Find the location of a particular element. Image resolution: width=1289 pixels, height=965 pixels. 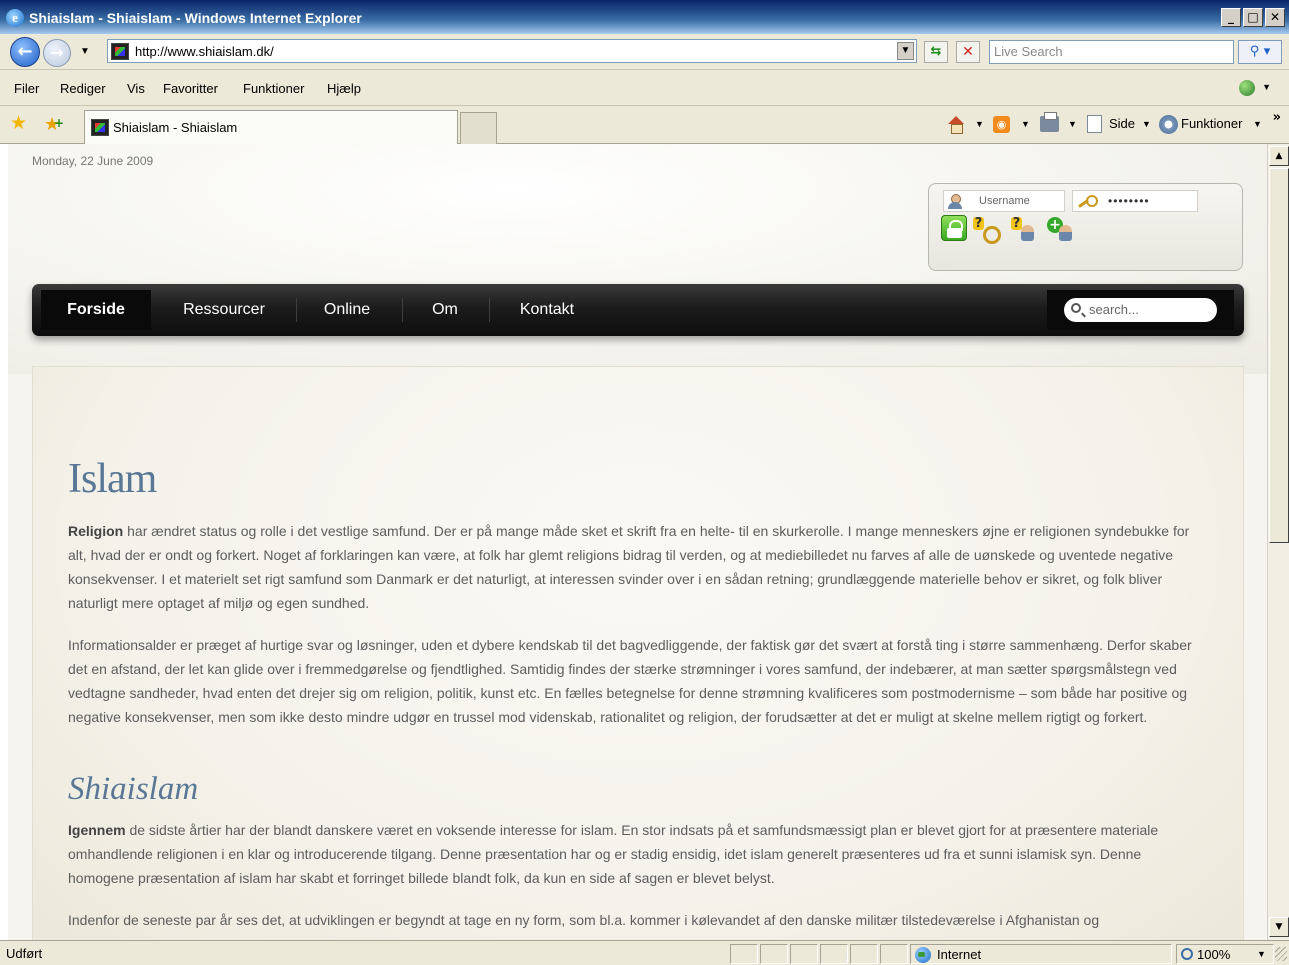

new-tab-button is located at coordinates (478, 128).